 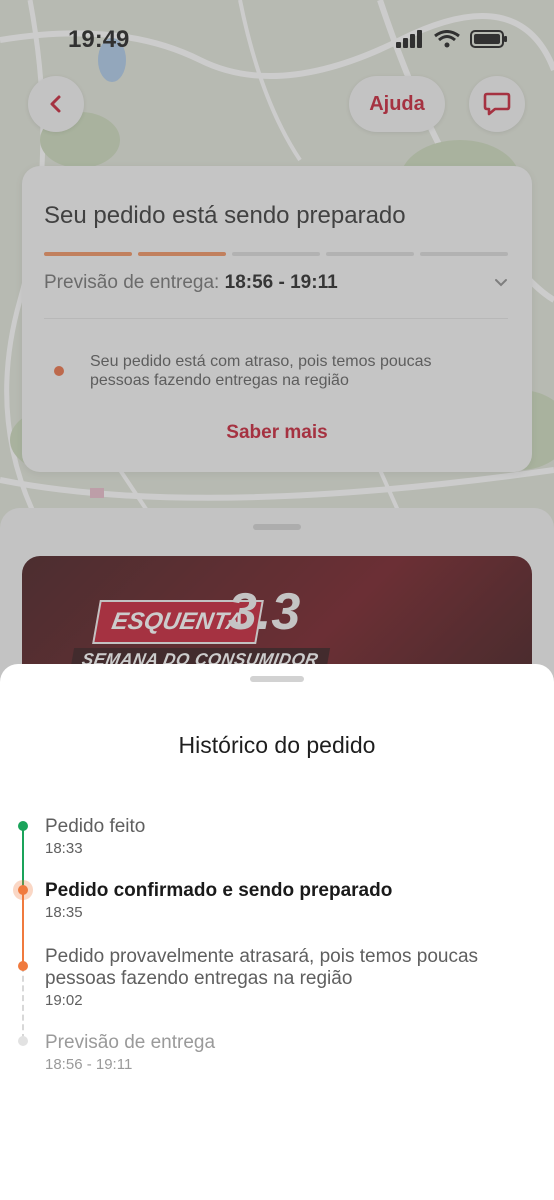 I want to click on card-divider, so click(x=276, y=318).